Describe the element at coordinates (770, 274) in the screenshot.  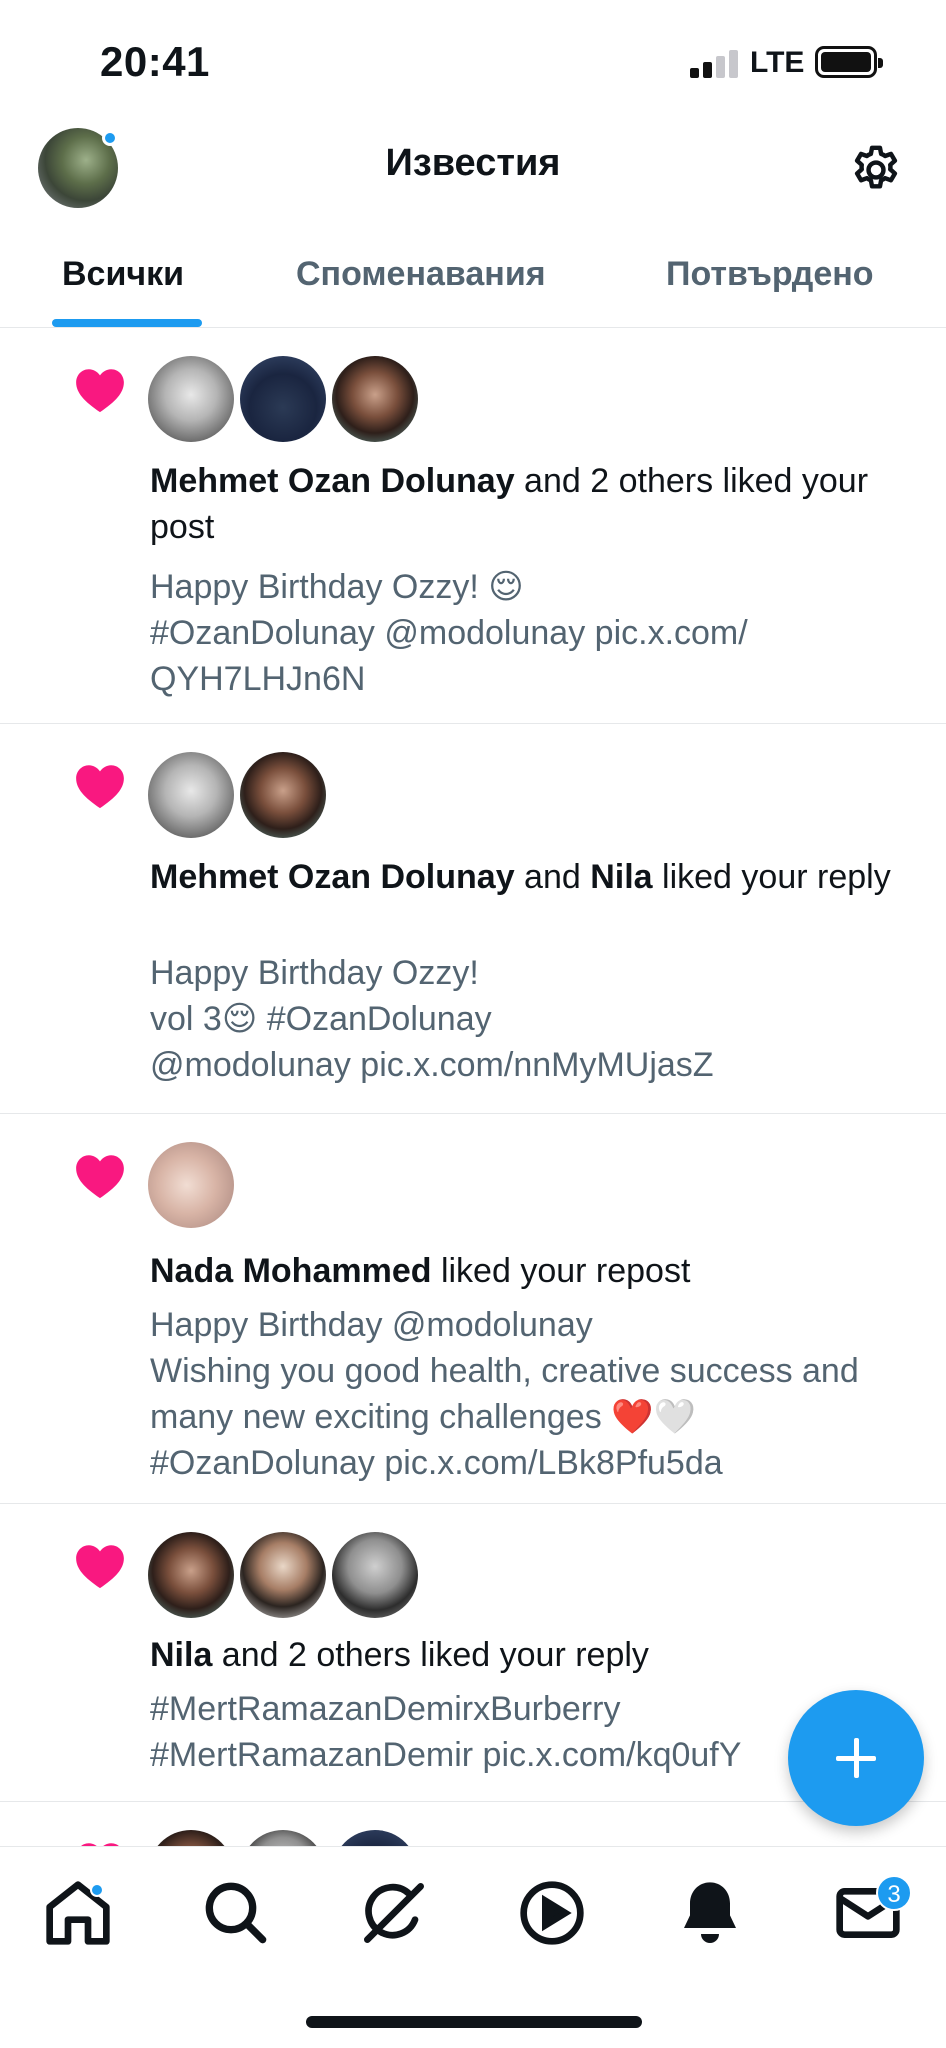
I see `tab-verified: Потвърдено` at that location.